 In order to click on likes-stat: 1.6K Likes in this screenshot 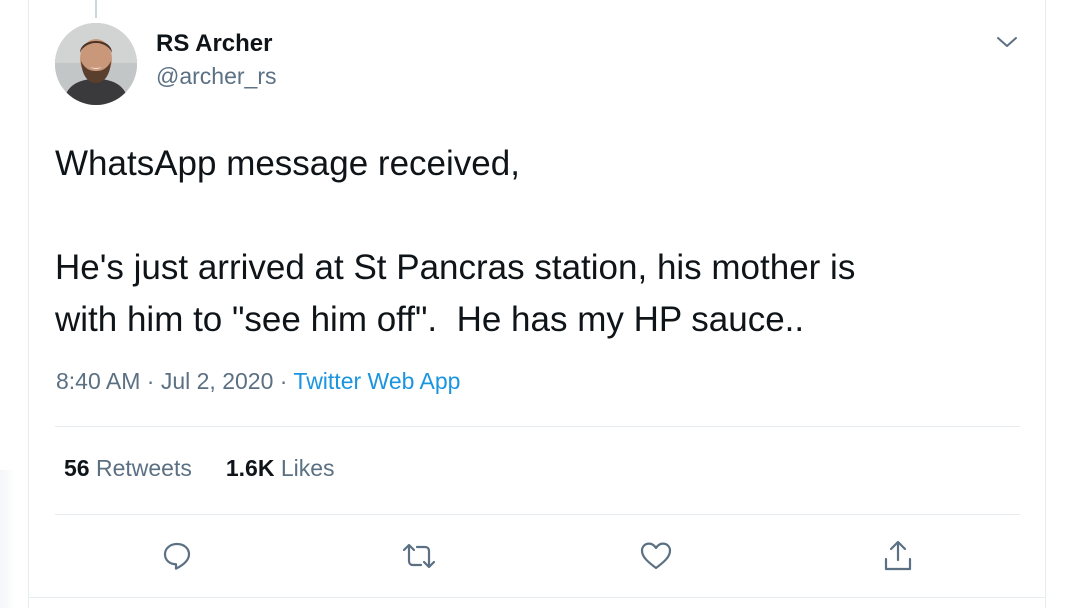, I will do `click(280, 468)`.